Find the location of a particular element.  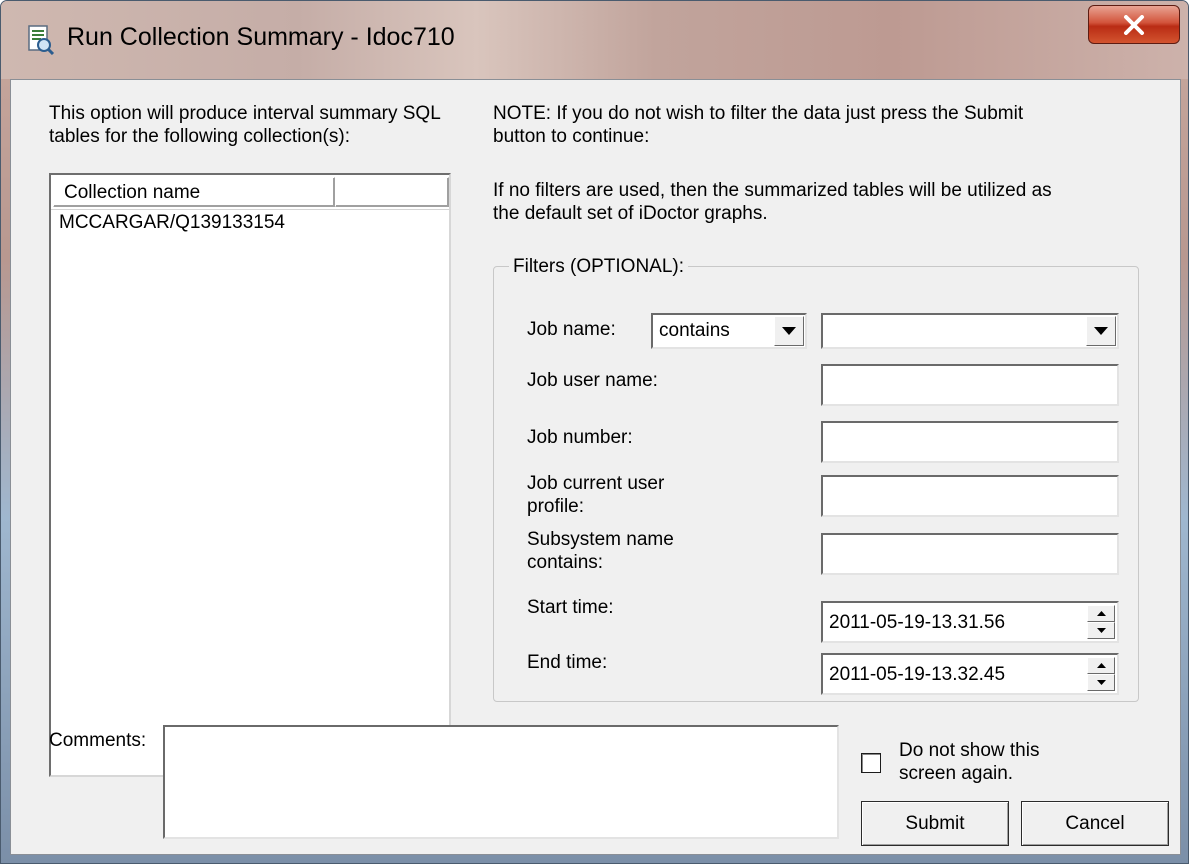

job-user-name-field is located at coordinates (970, 385).